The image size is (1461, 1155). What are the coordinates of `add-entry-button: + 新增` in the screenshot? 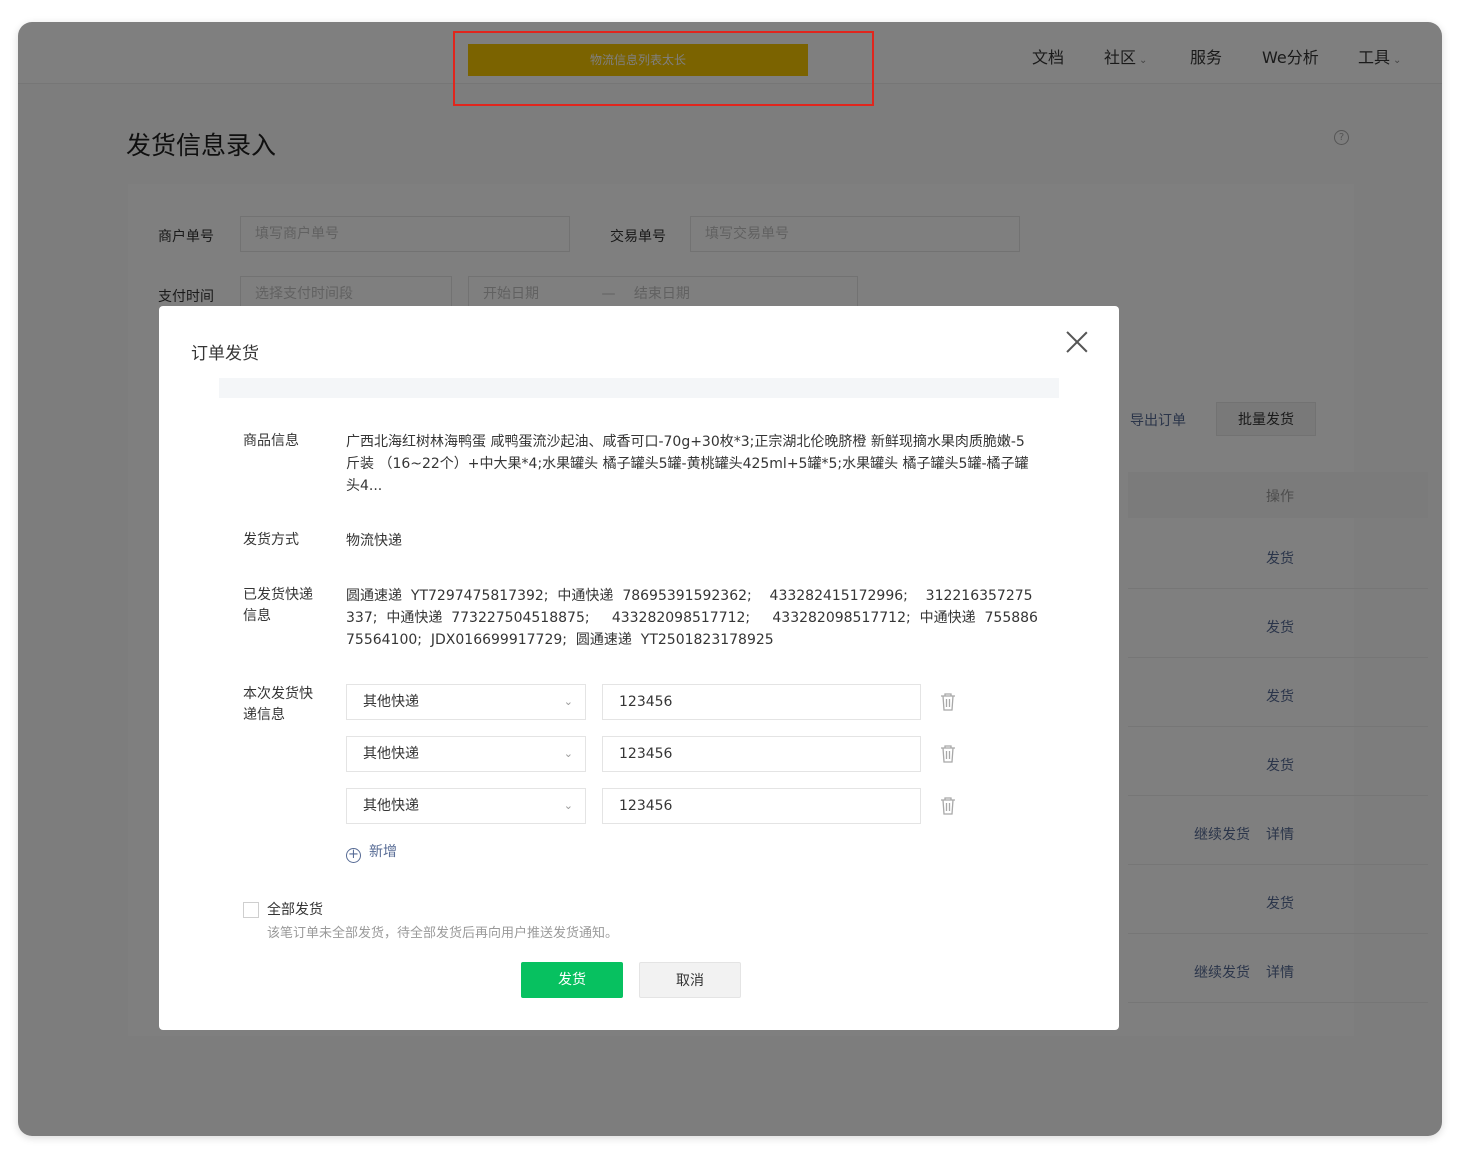 It's located at (371, 852).